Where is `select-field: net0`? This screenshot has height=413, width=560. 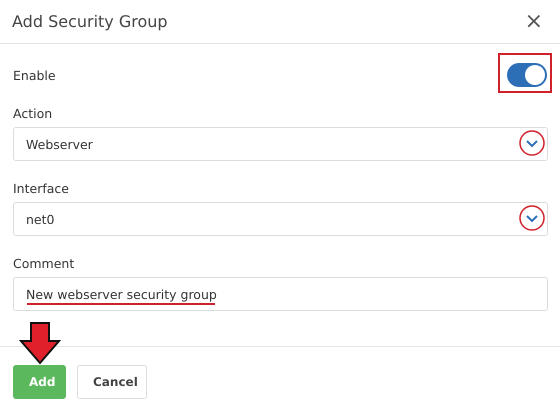 select-field: net0 is located at coordinates (280, 219).